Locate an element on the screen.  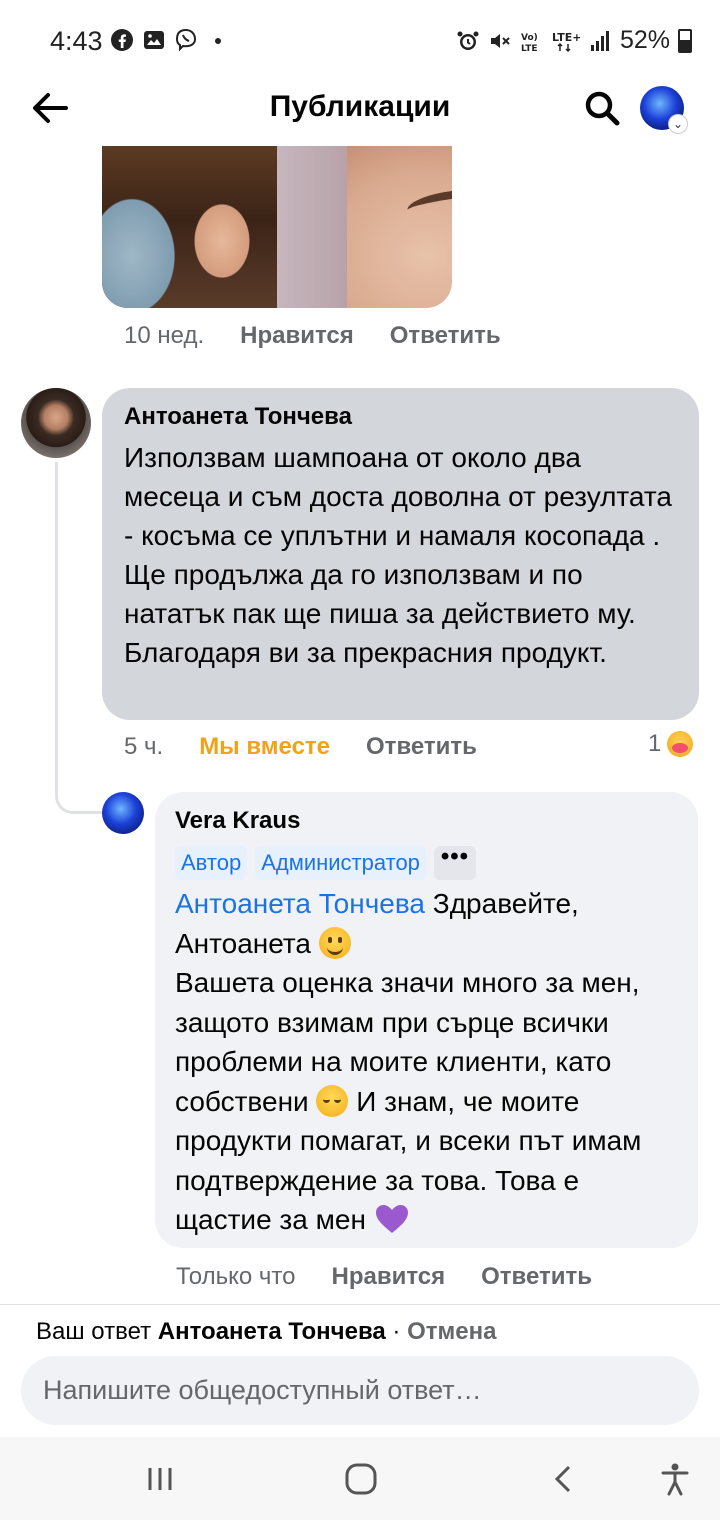
status-bar: 4:43 Vo) LTE LTE+ 52% is located at coordinates (360, 42).